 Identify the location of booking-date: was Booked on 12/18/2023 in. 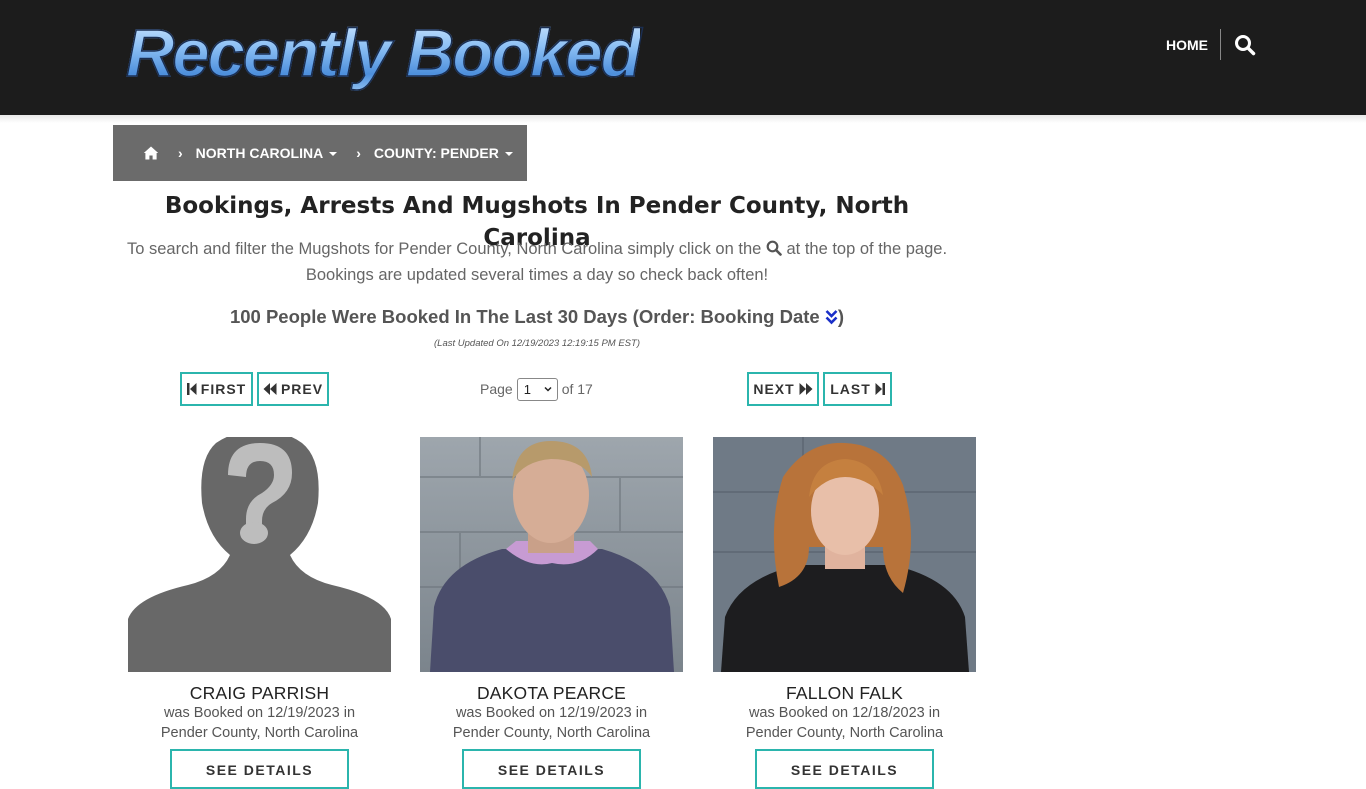
(844, 713).